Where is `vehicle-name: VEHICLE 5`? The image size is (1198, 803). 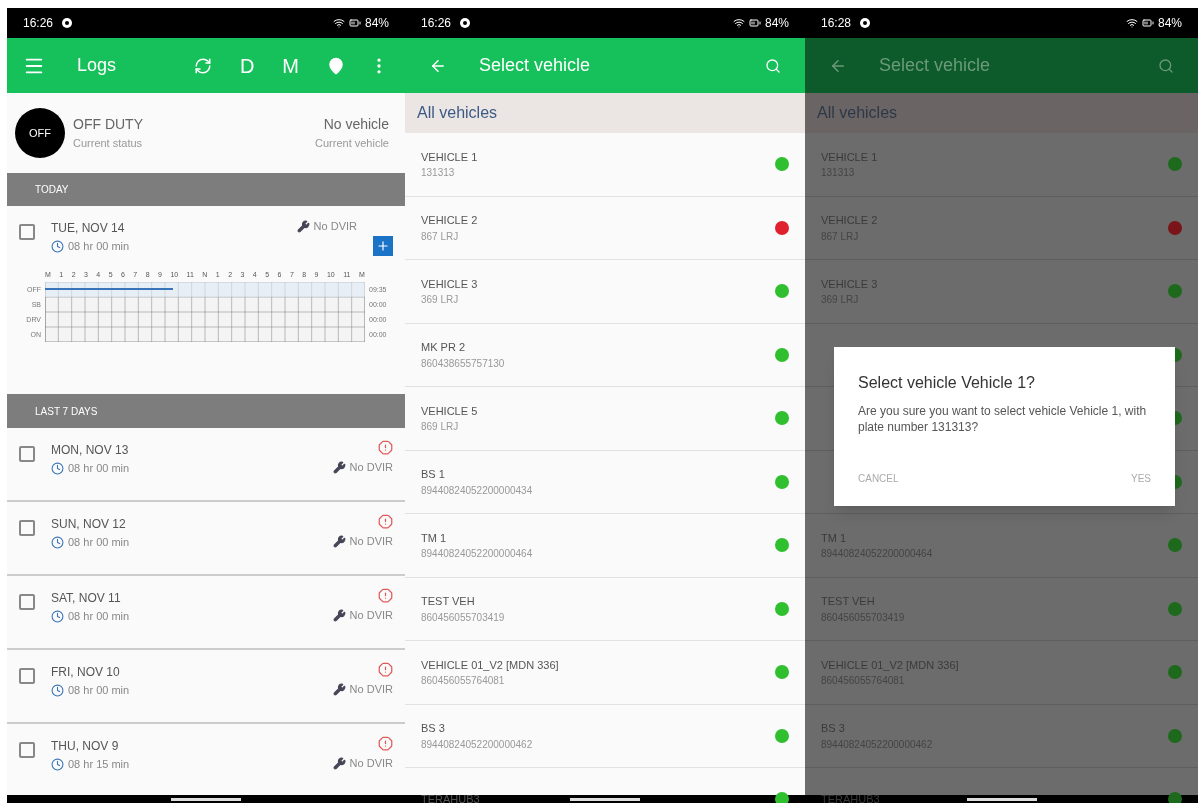
vehicle-name: VEHICLE 5 is located at coordinates (449, 411).